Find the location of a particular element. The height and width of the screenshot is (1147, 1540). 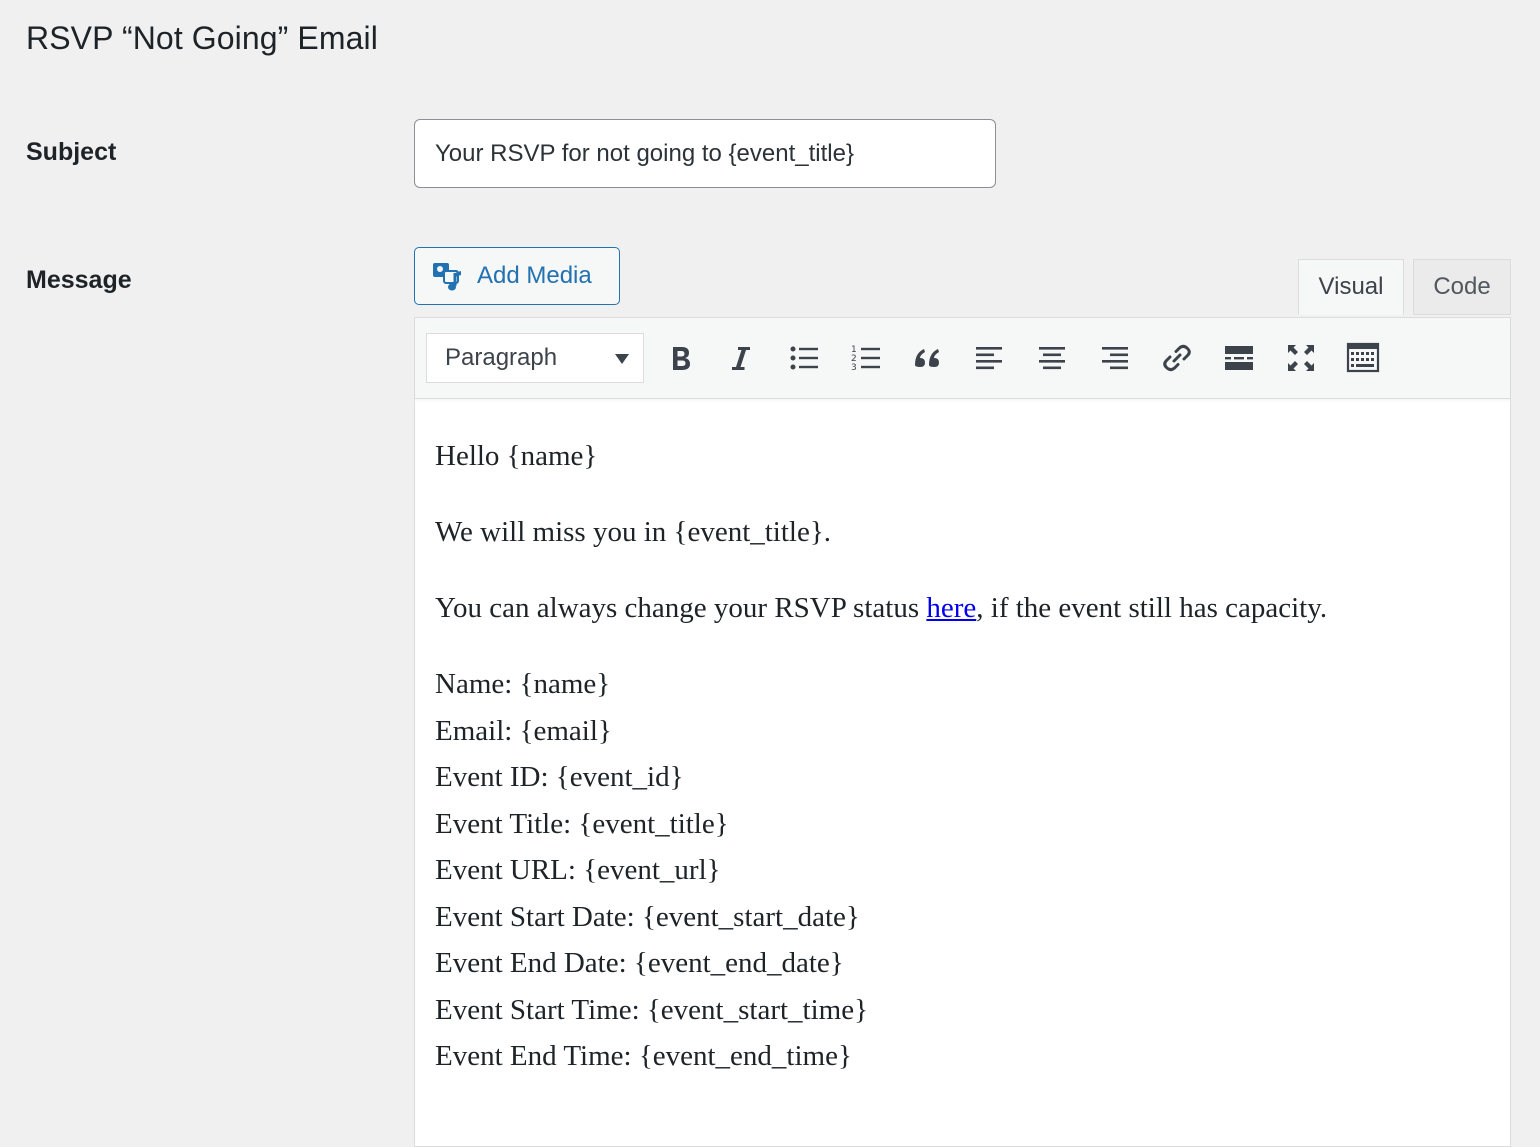

fullscreen-icon is located at coordinates (1301, 358).